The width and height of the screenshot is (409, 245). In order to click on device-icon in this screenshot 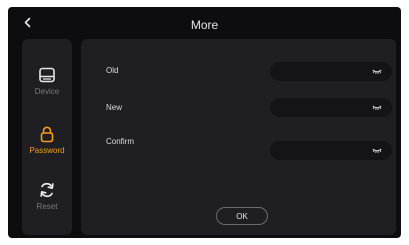, I will do `click(47, 75)`.